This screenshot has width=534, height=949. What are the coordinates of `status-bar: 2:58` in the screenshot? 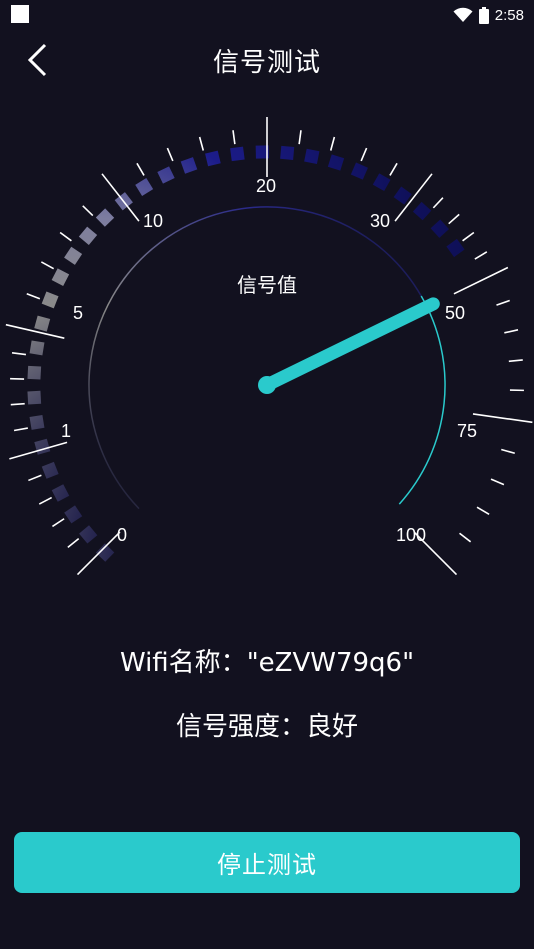 It's located at (267, 15).